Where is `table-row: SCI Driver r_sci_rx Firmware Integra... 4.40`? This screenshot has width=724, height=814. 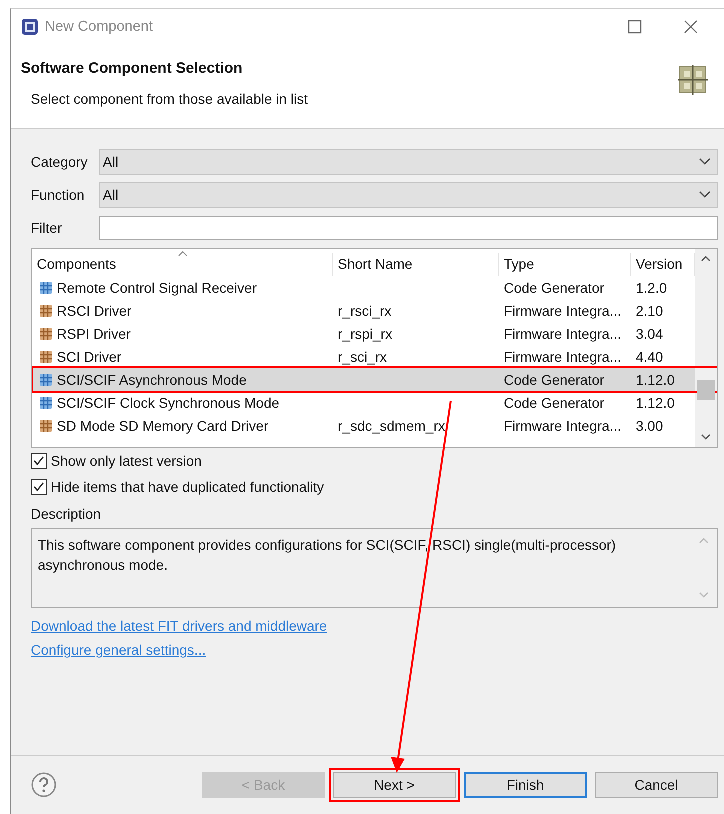
table-row: SCI Driver r_sci_rx Firmware Integra... 4.40 is located at coordinates (363, 356).